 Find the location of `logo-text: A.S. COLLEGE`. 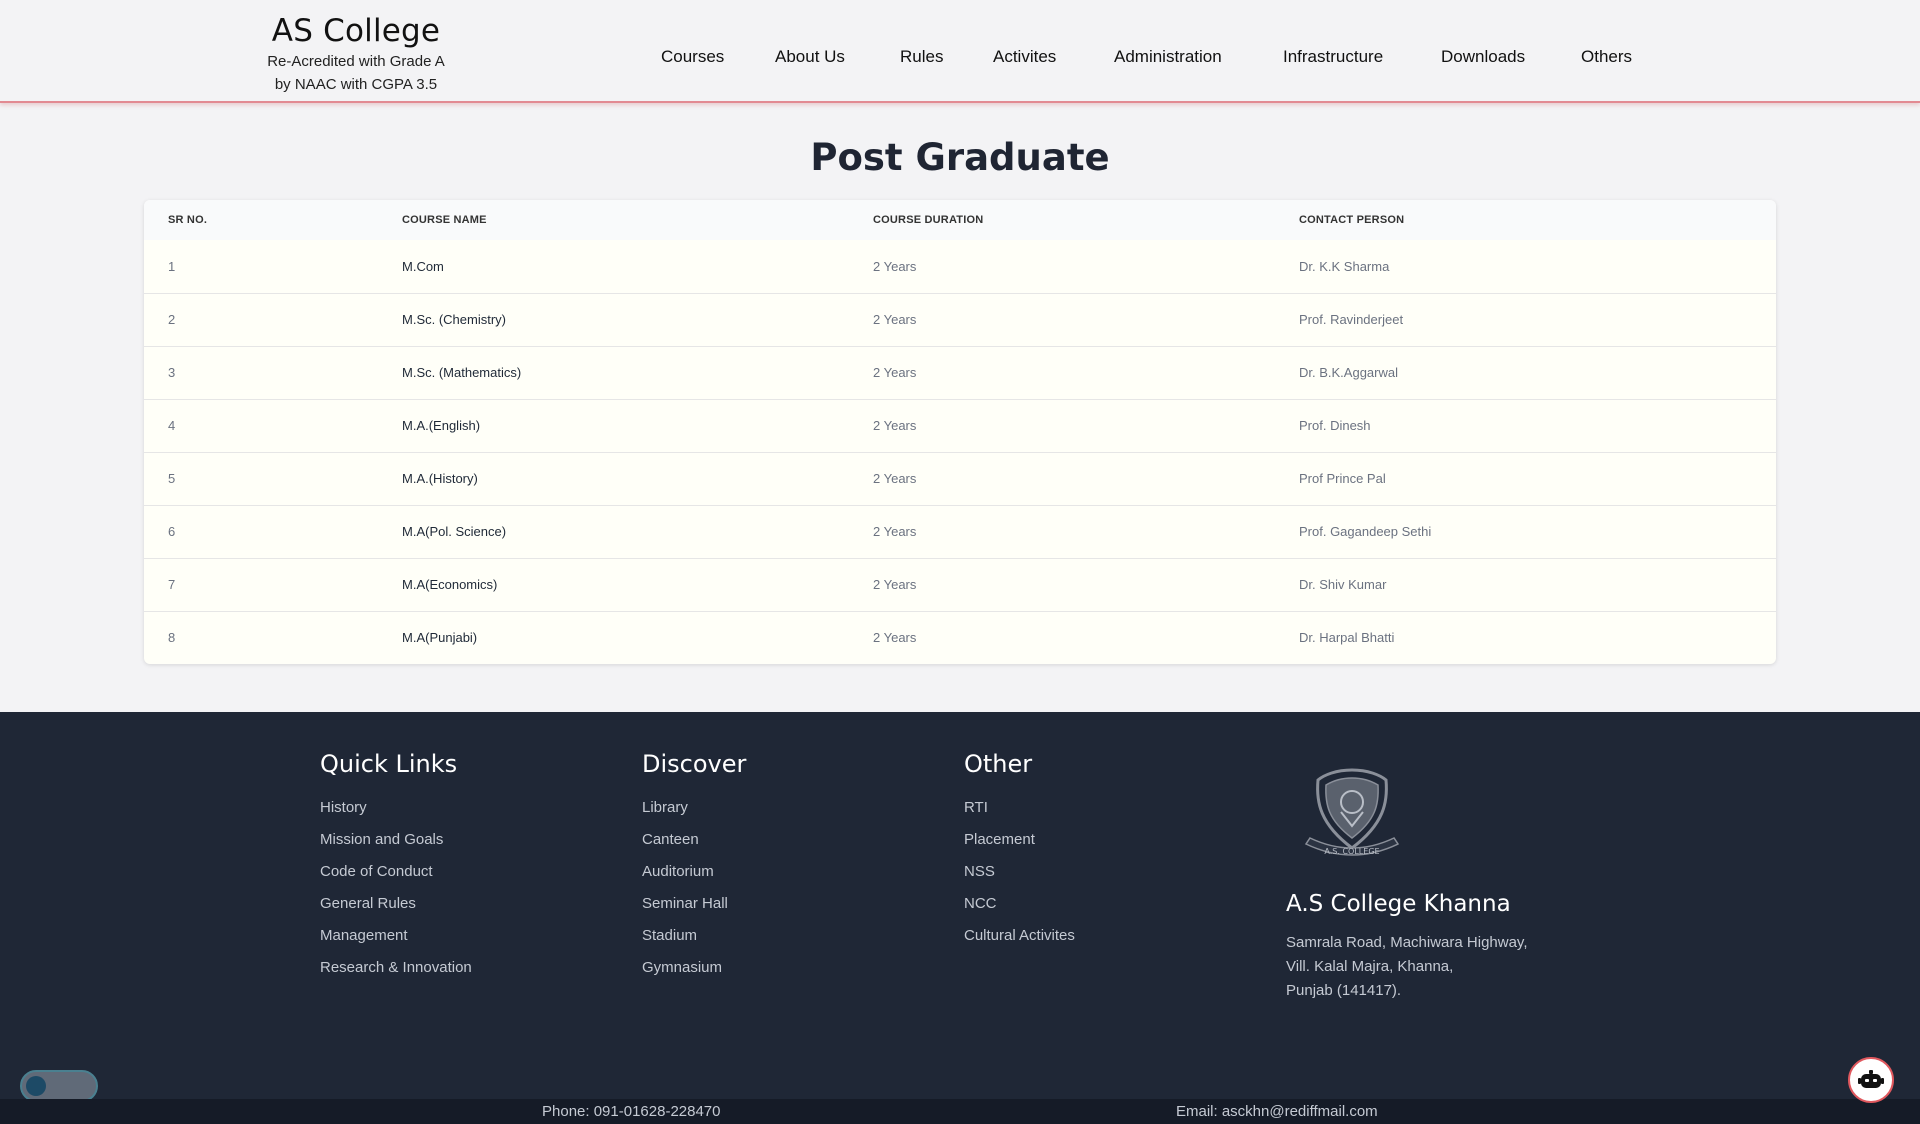

logo-text: A.S. COLLEGE is located at coordinates (1351, 851).